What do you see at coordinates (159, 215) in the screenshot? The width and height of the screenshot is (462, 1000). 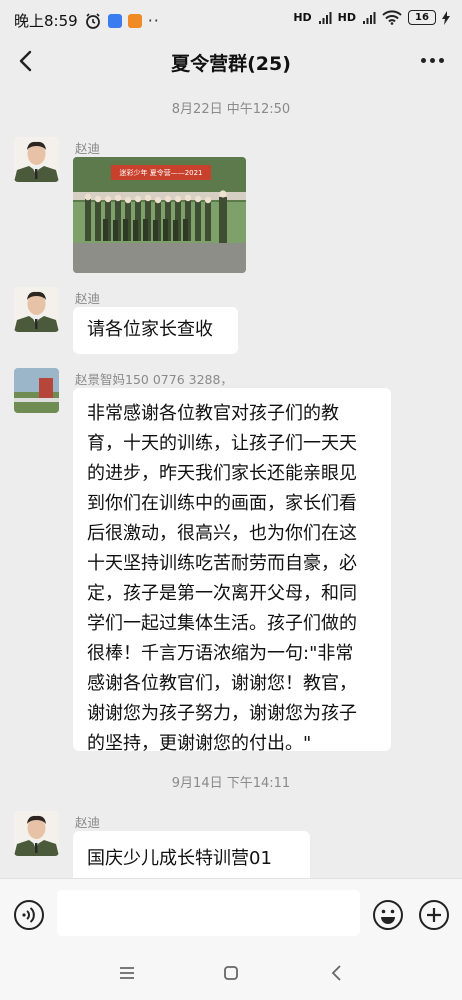 I see `group-photo-image: 迷彩少年 夏令营——2021` at bounding box center [159, 215].